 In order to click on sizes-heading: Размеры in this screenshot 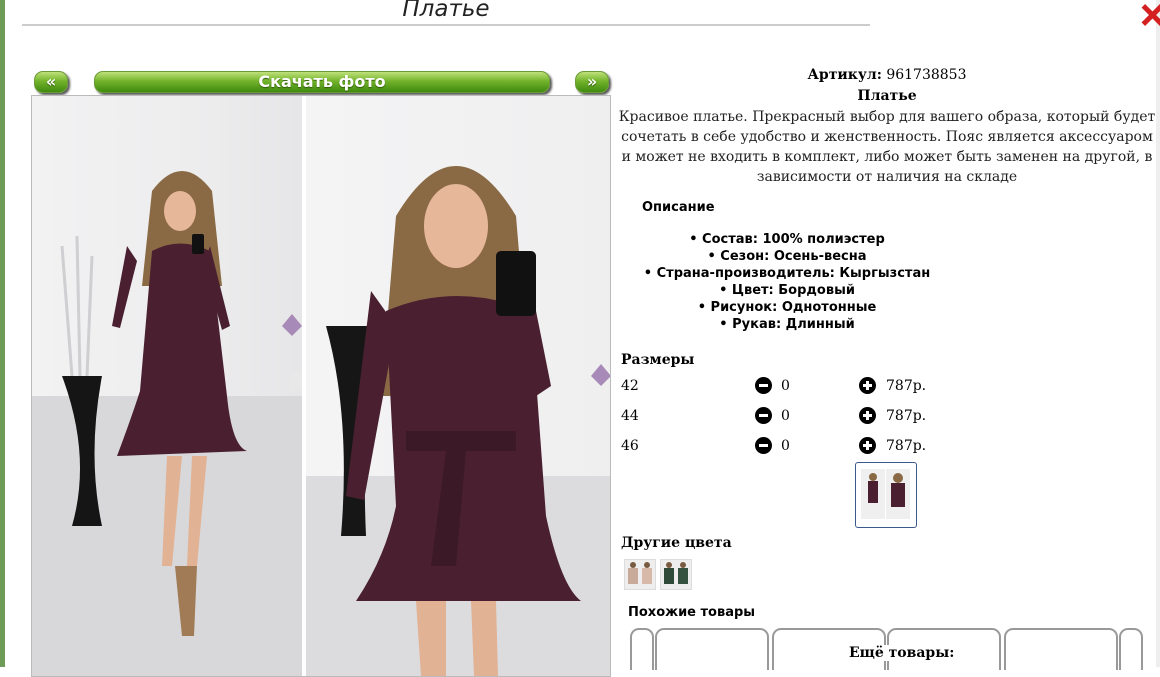, I will do `click(658, 360)`.